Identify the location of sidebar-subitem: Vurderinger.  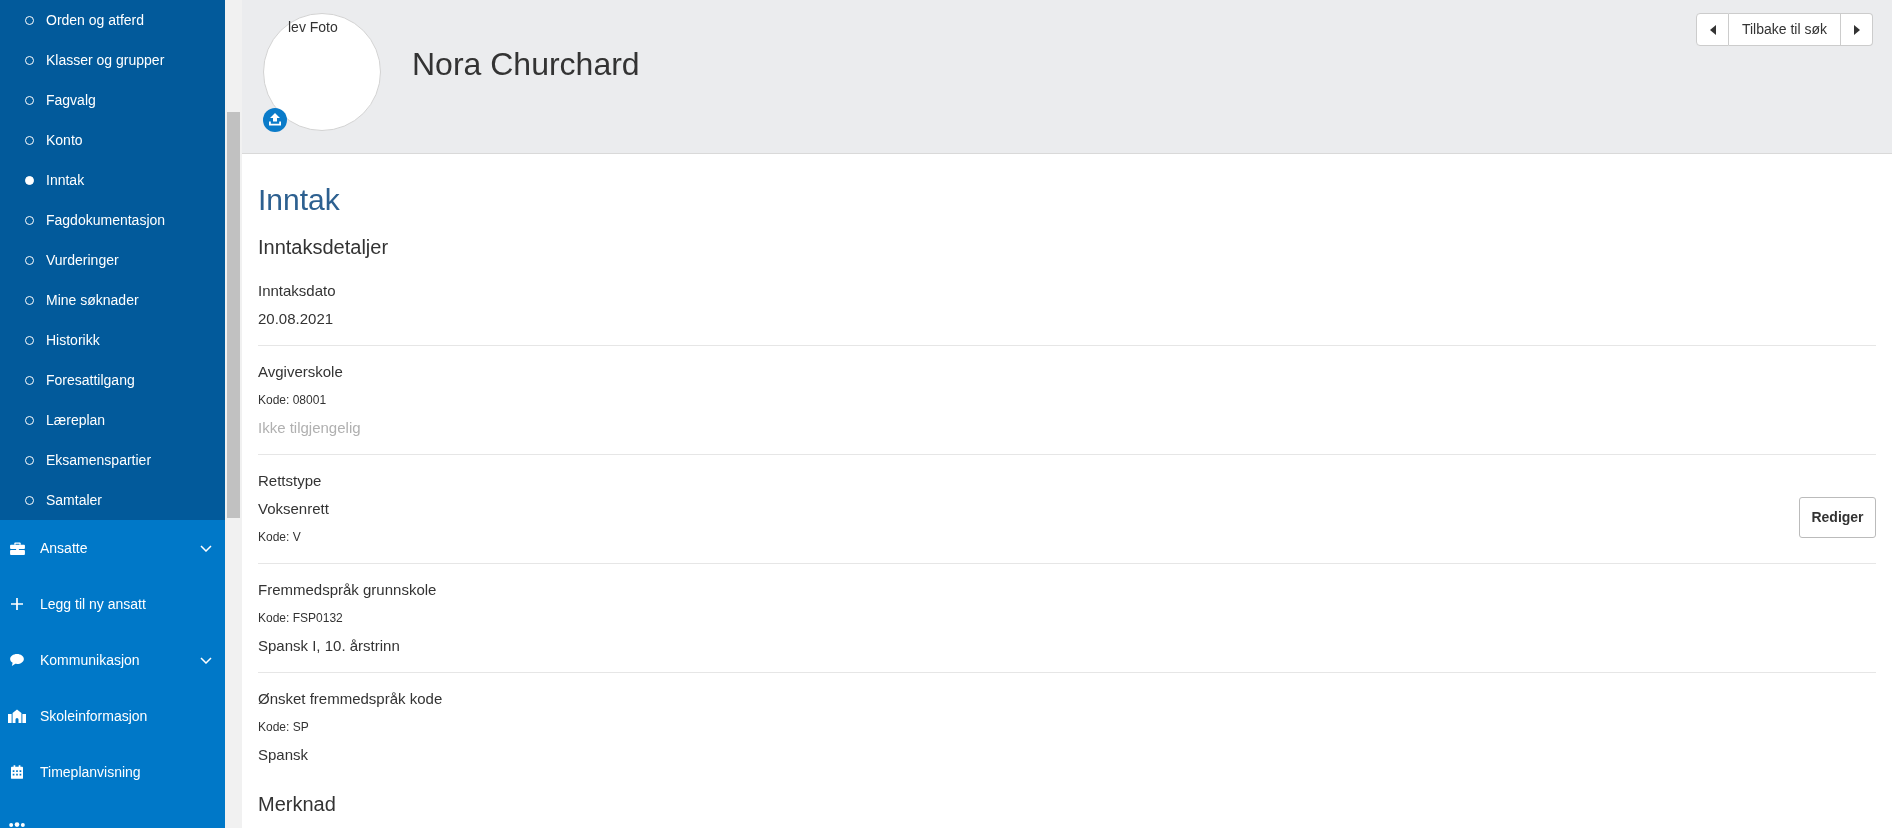
(112, 260).